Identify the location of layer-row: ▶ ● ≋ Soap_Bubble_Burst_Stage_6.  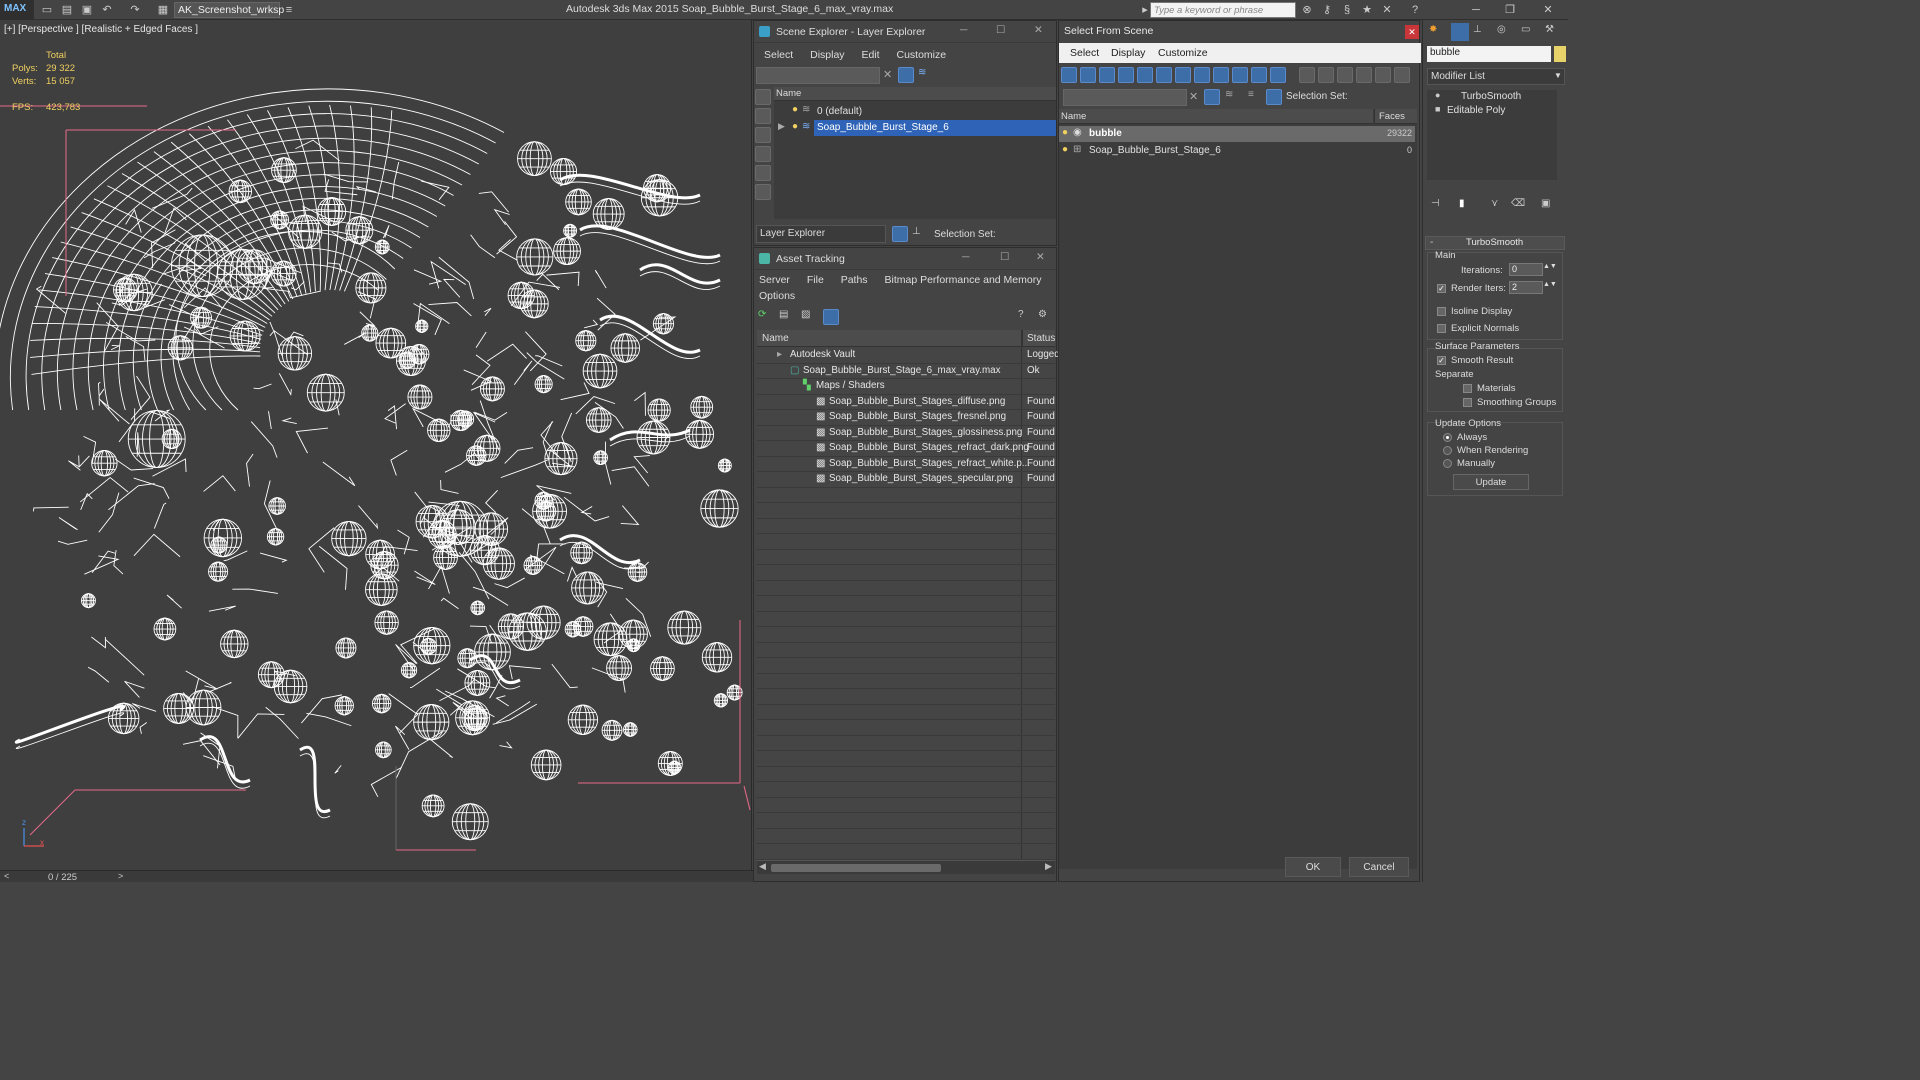
(915, 128).